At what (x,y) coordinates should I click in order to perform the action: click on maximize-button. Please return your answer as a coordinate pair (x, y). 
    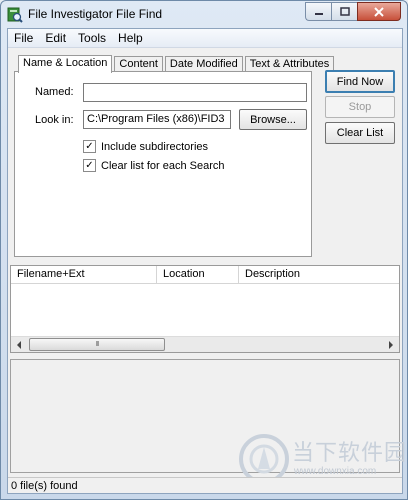
    Looking at the image, I should click on (344, 11).